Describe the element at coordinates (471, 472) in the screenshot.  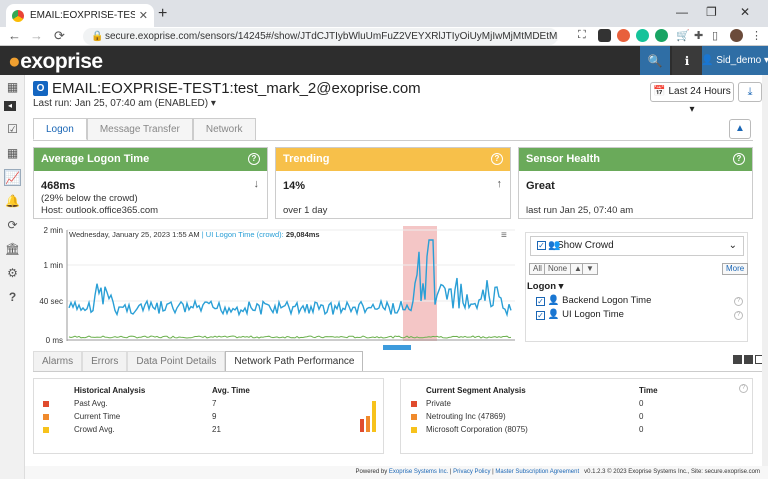
I see `privacy-link: Privacy Policy` at that location.